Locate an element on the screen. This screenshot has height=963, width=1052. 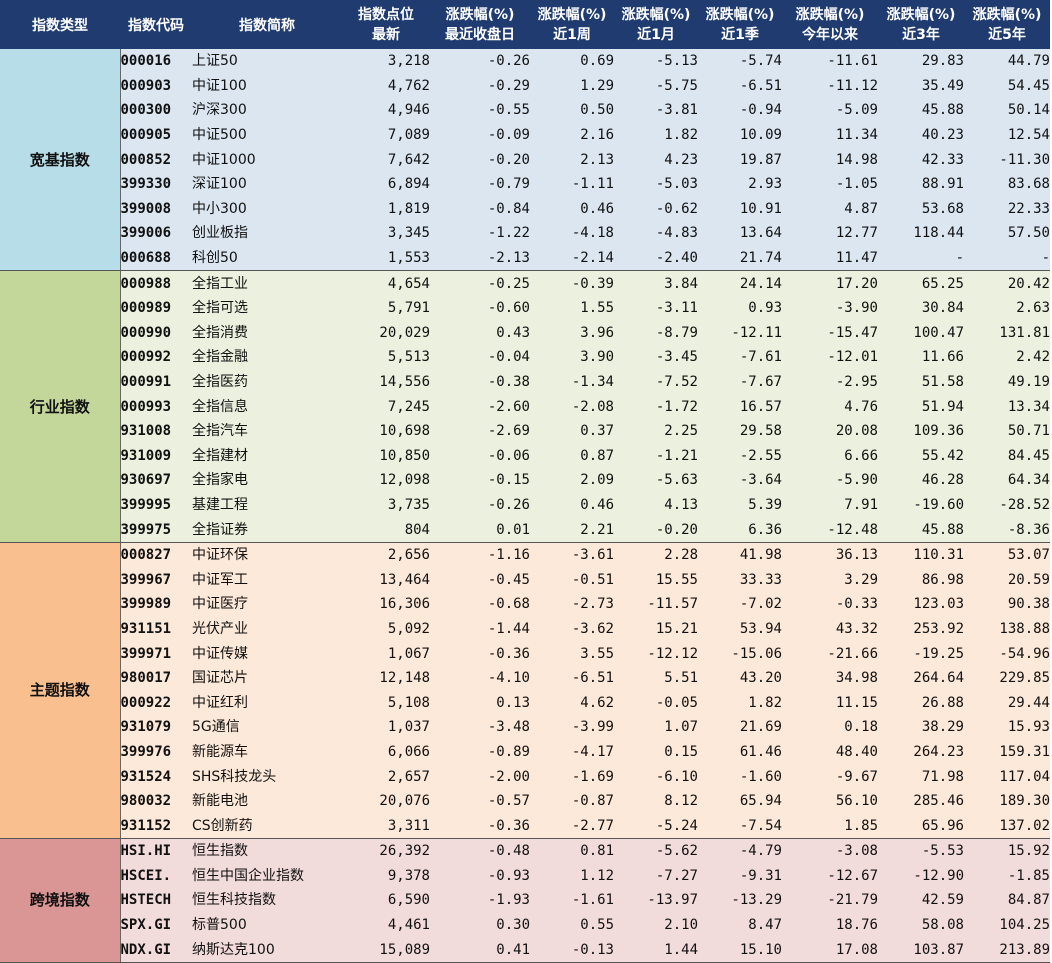
chg-5y-cell: 84.87 is located at coordinates (1007, 900).